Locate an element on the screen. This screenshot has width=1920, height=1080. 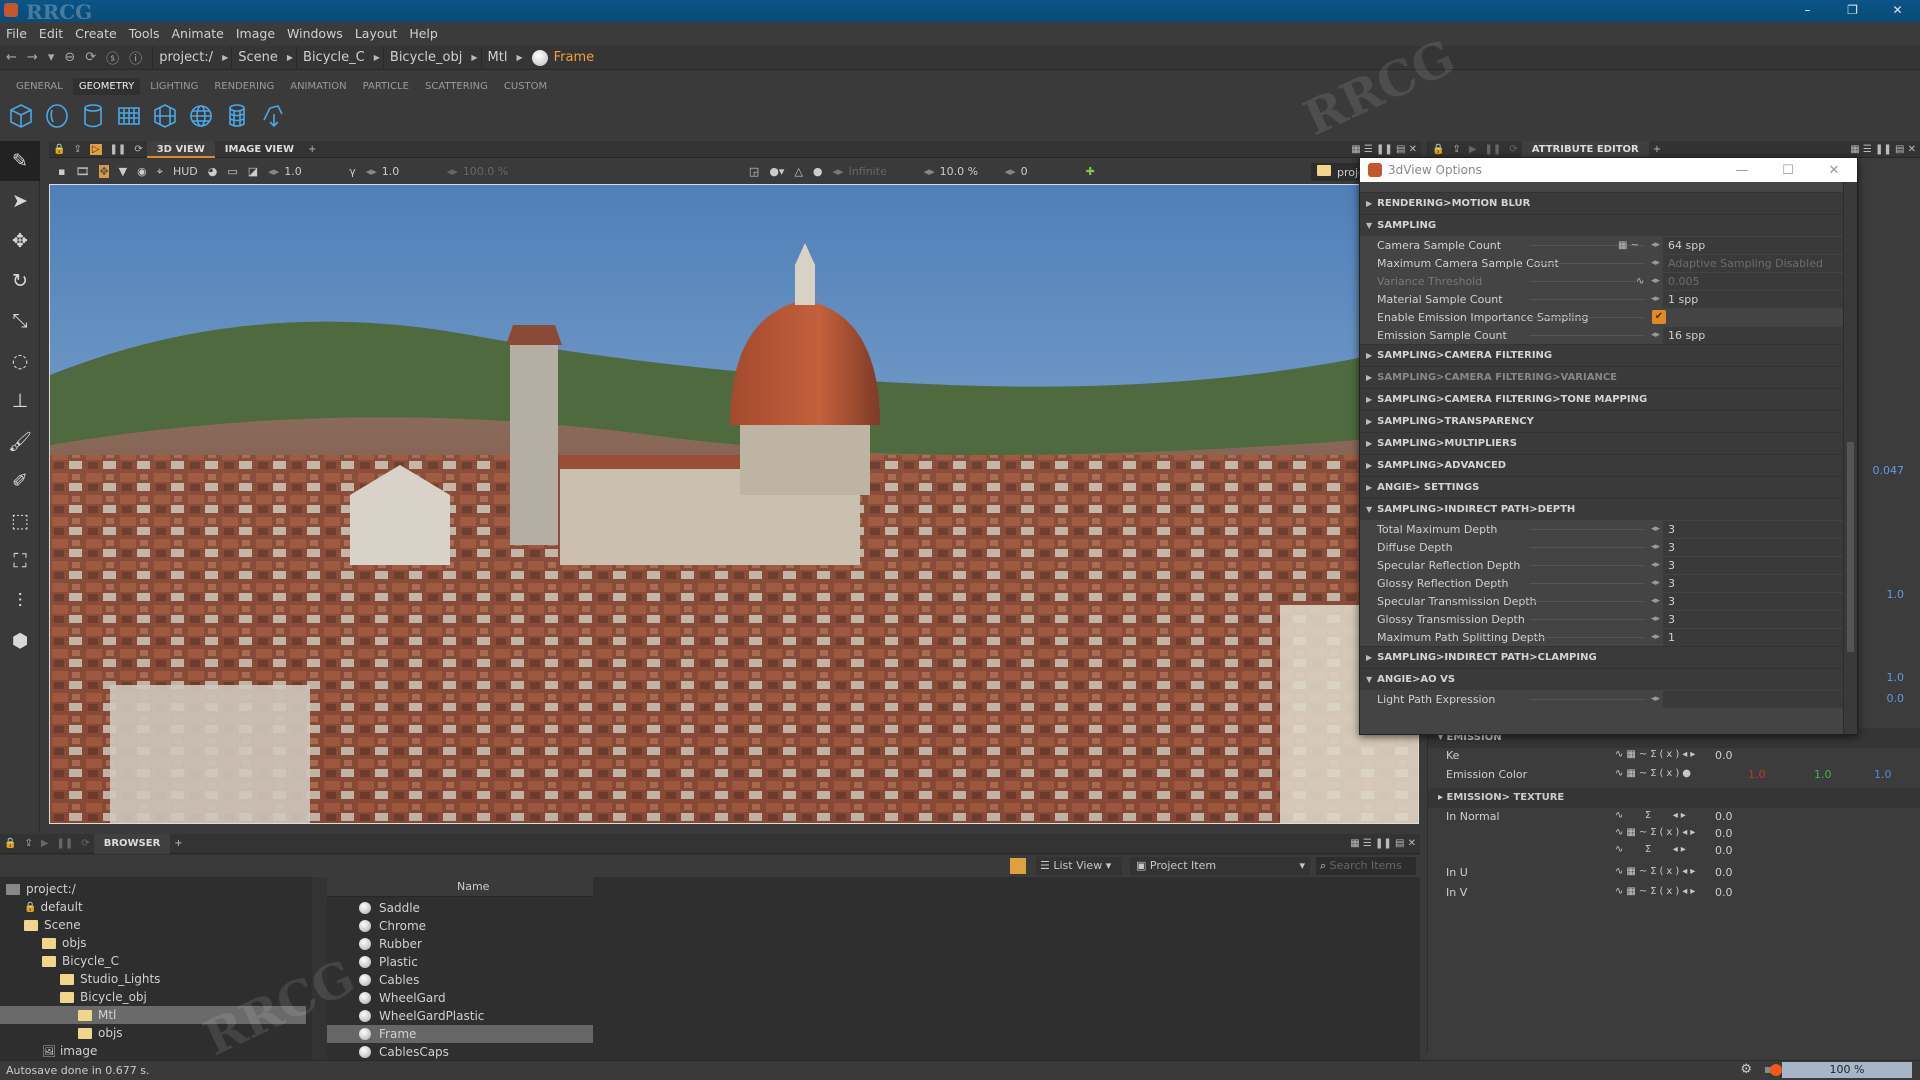
menu-animate: Animate is located at coordinates (197, 33).